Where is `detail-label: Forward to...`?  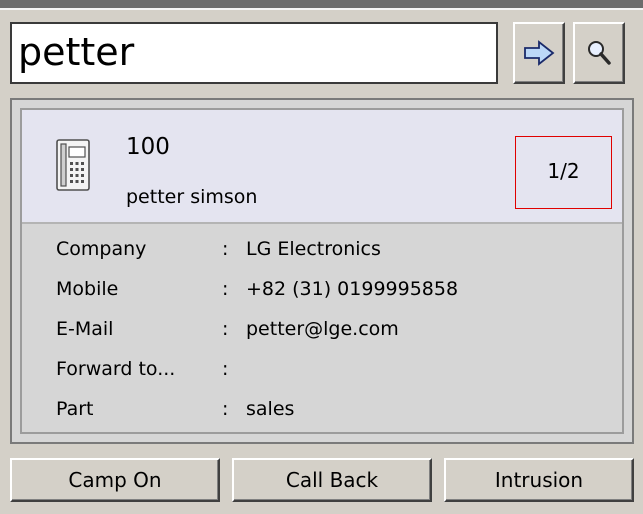
detail-label: Forward to... is located at coordinates (116, 369).